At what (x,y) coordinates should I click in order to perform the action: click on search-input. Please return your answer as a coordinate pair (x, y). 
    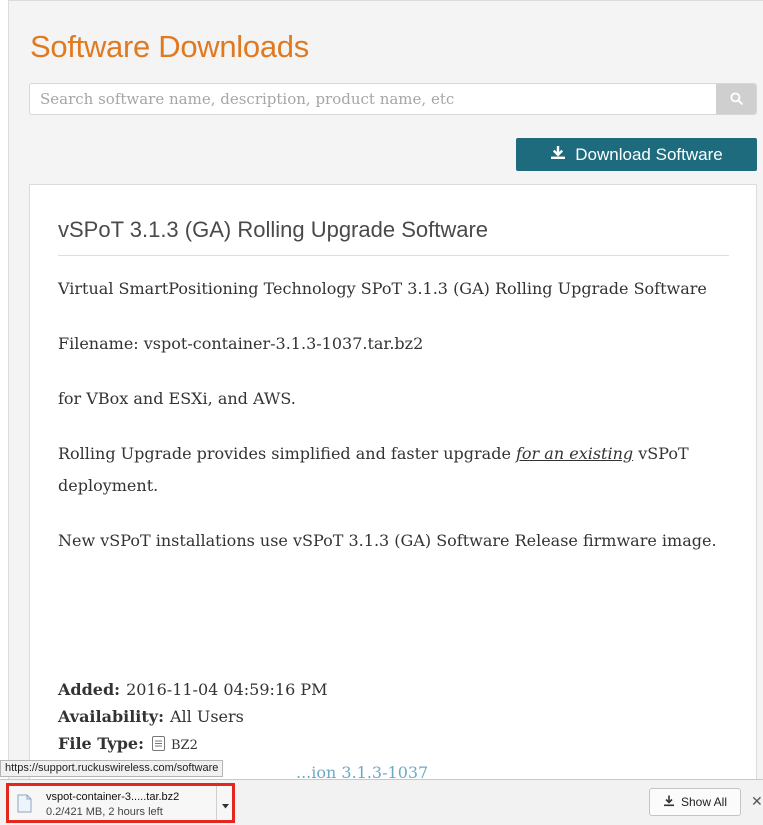
    Looking at the image, I should click on (372, 99).